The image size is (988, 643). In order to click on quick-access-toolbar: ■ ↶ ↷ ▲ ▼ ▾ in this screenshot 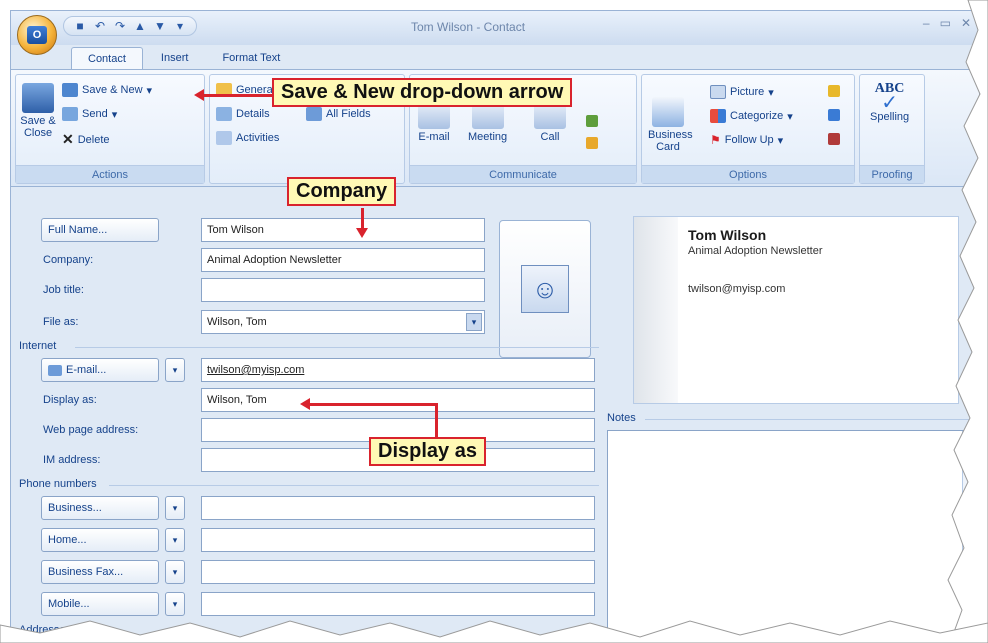, I will do `click(130, 26)`.